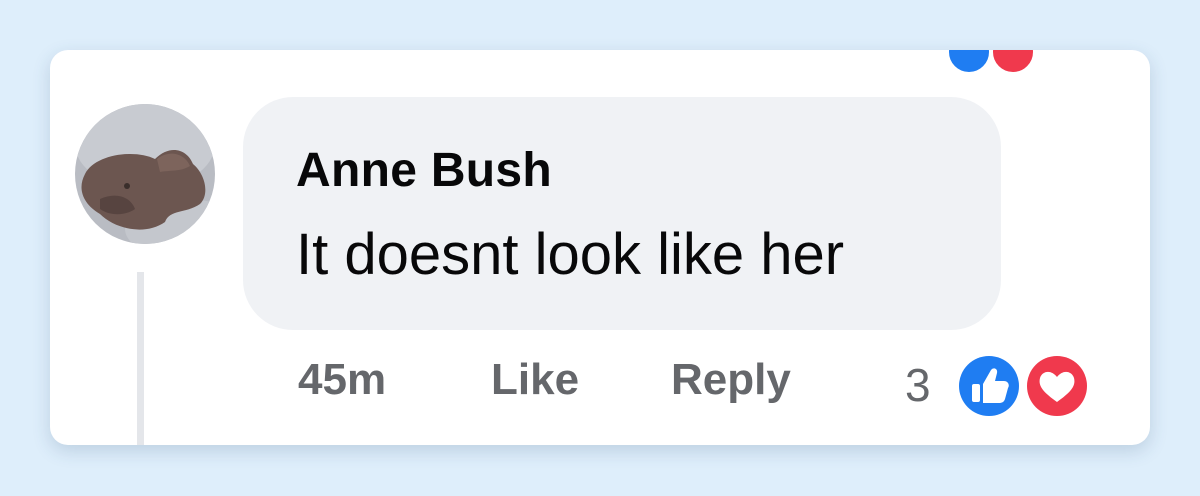 The height and width of the screenshot is (496, 1200). I want to click on comment-timestamp: 45m, so click(342, 380).